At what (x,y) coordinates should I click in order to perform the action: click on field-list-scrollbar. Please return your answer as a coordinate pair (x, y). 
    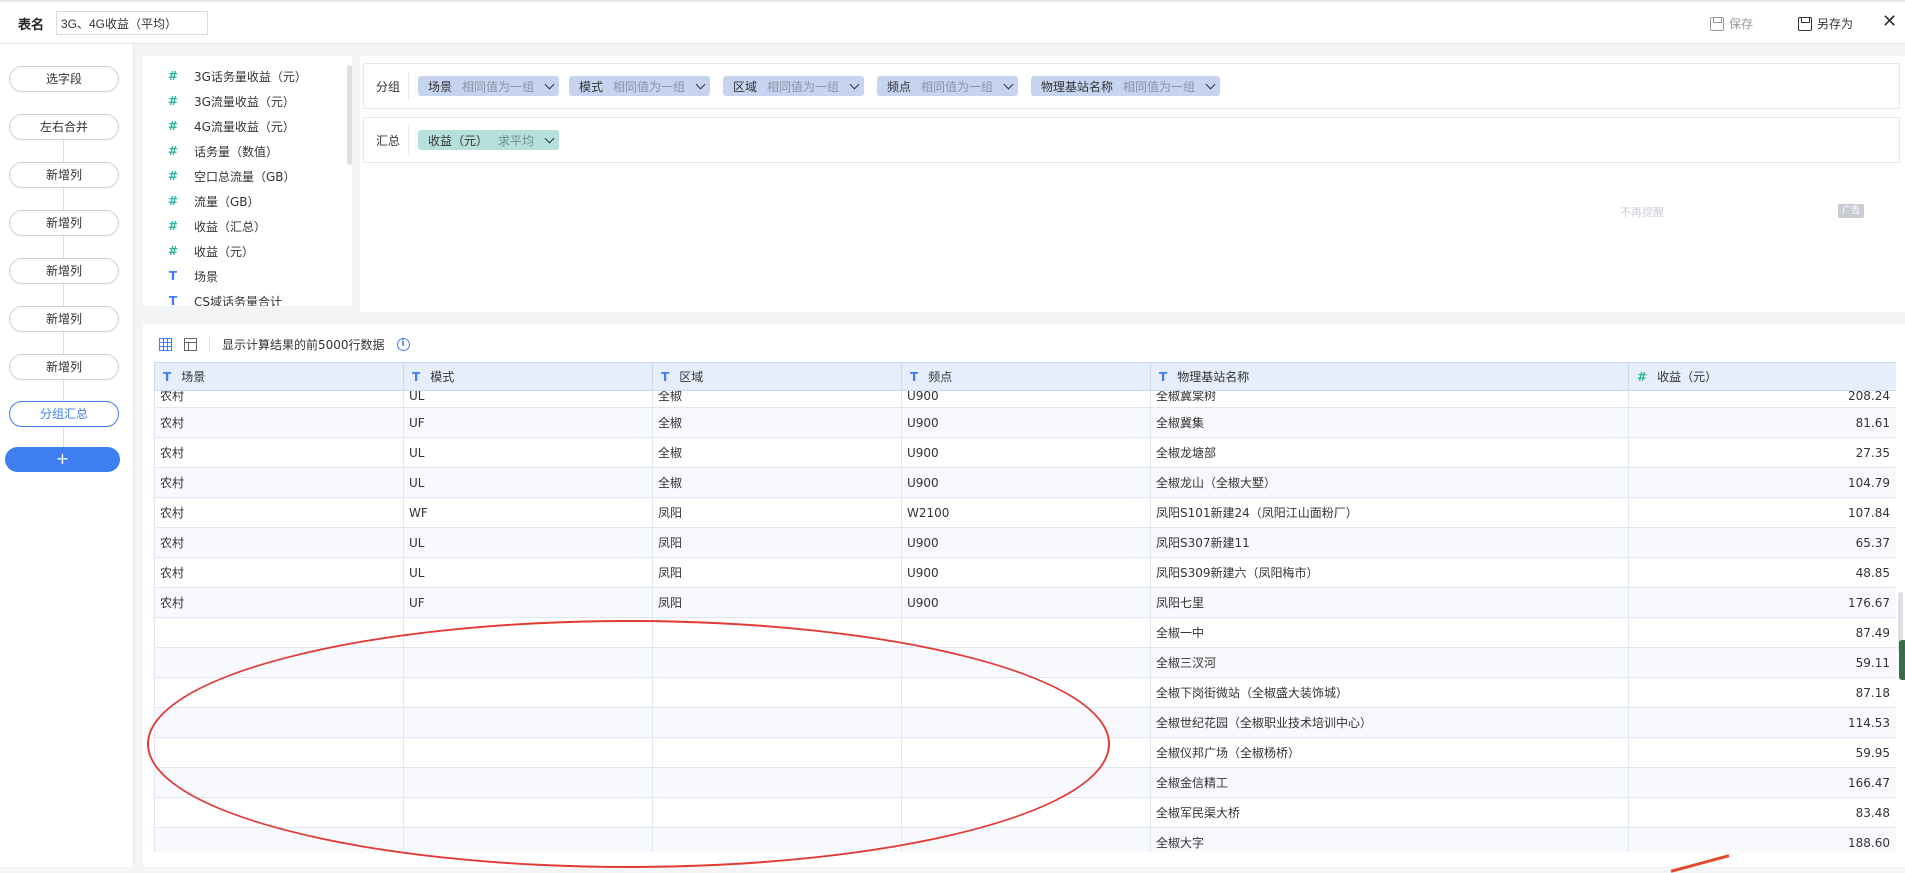
    Looking at the image, I should click on (349, 115).